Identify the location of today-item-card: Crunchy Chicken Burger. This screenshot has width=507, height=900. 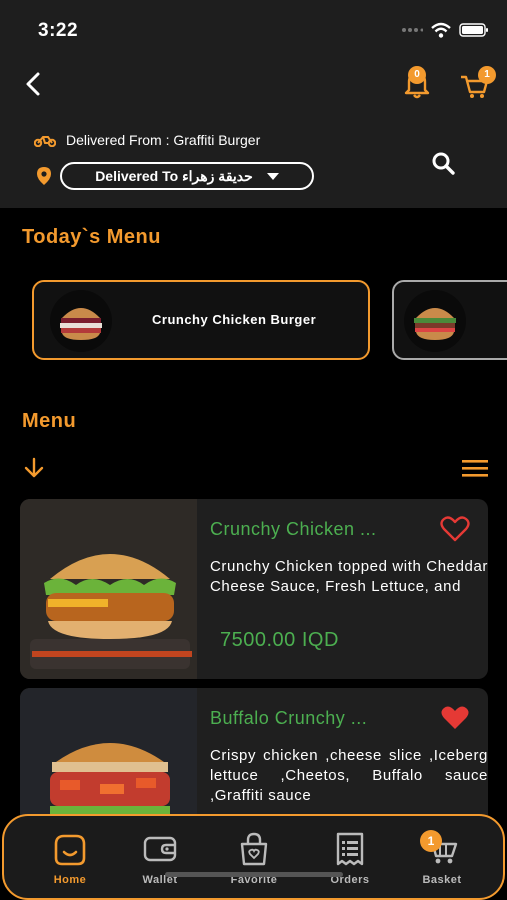
(201, 320).